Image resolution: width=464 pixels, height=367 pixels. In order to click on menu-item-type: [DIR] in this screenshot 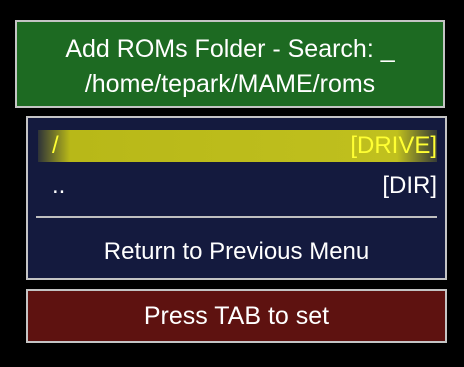, I will do `click(409, 185)`.